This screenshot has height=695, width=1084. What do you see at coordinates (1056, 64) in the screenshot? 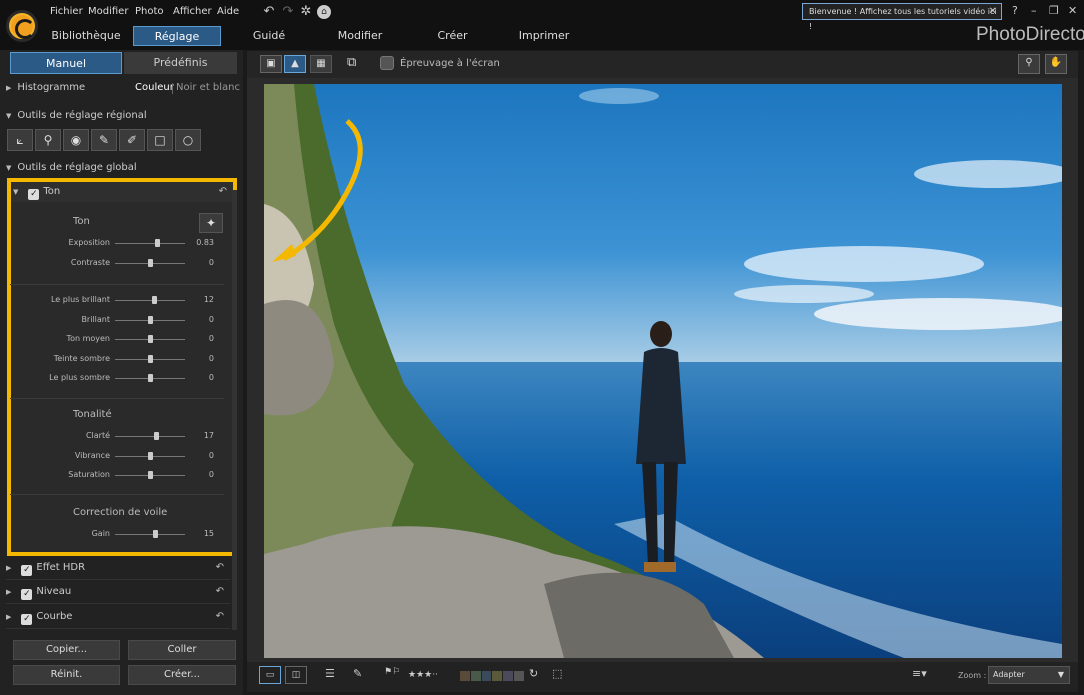
I see `hand-tool-icon: ✋` at bounding box center [1056, 64].